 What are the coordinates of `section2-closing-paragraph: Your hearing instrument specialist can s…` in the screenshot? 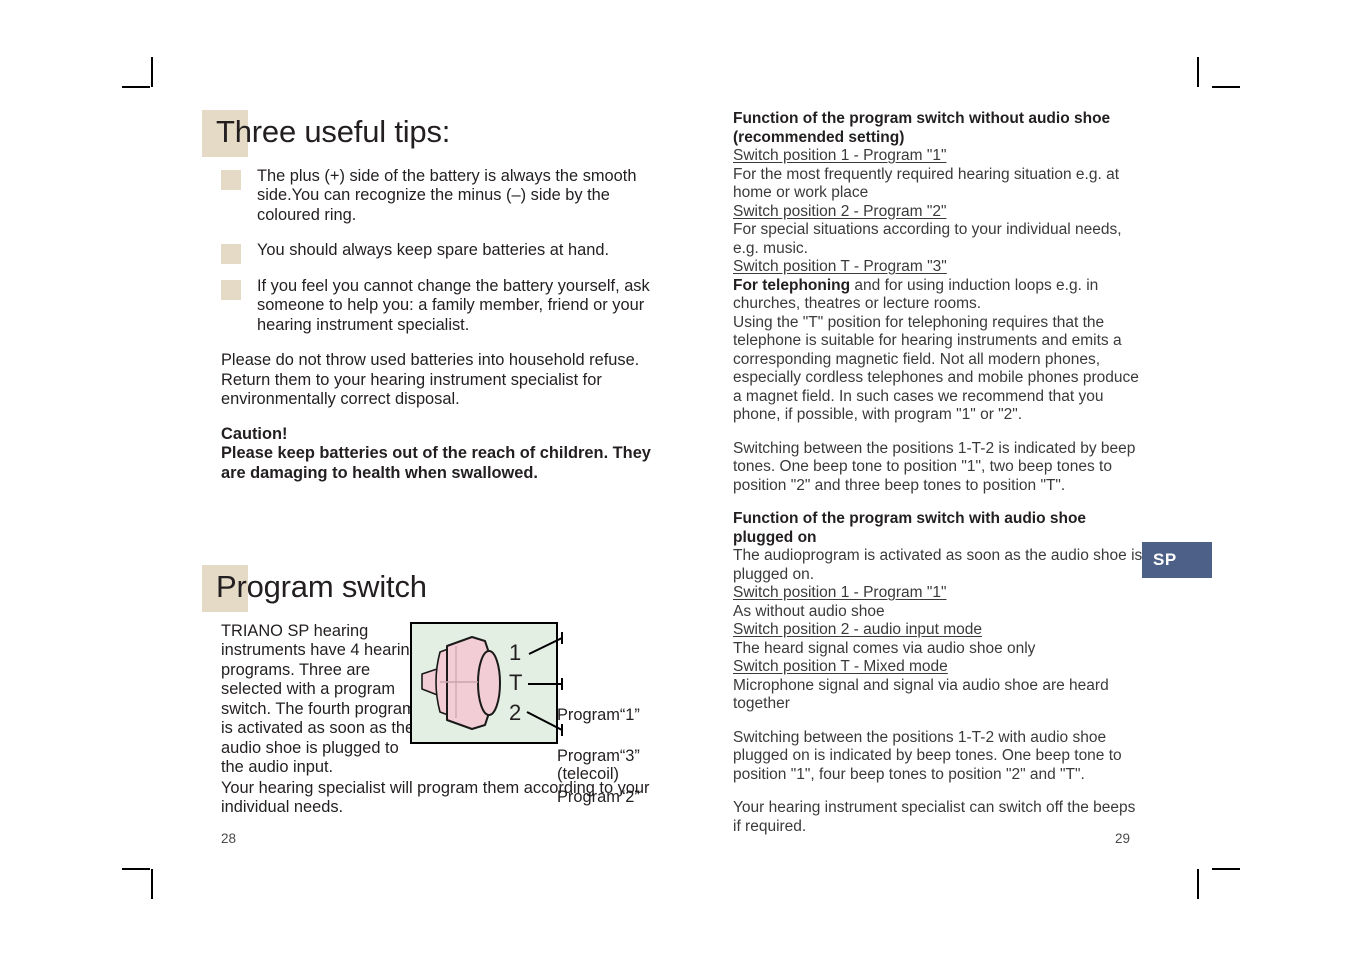 It's located at (934, 817).